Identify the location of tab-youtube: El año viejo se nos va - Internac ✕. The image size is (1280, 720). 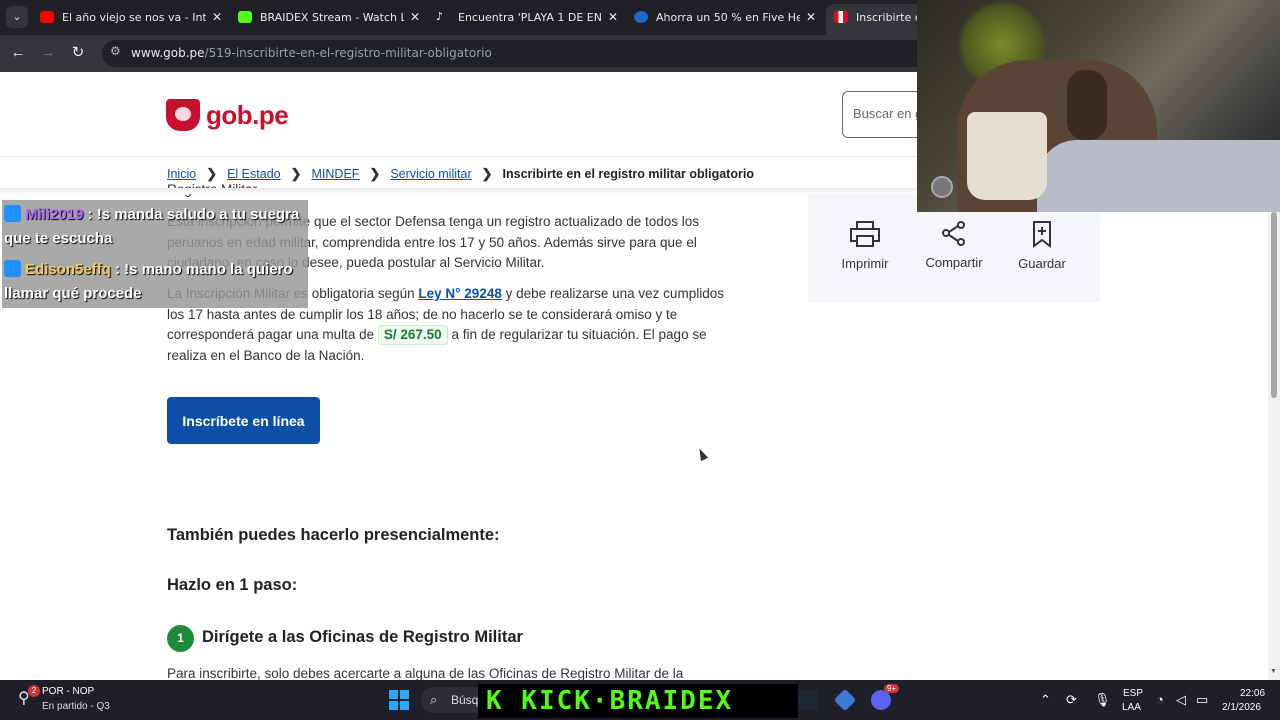
(130, 17).